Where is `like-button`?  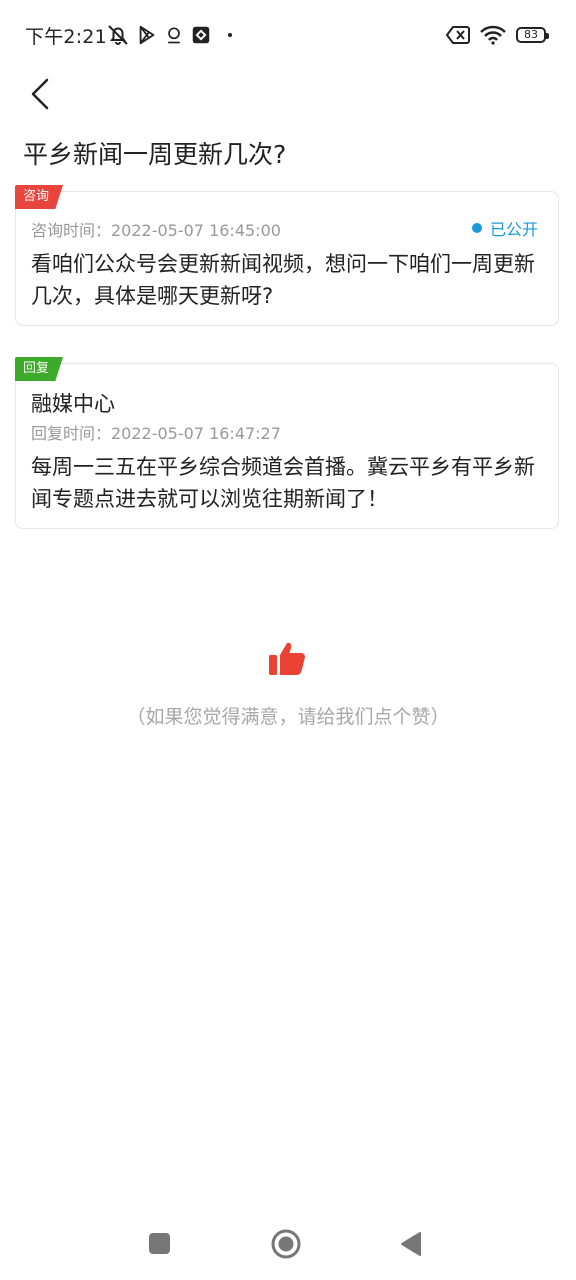
like-button is located at coordinates (287, 659).